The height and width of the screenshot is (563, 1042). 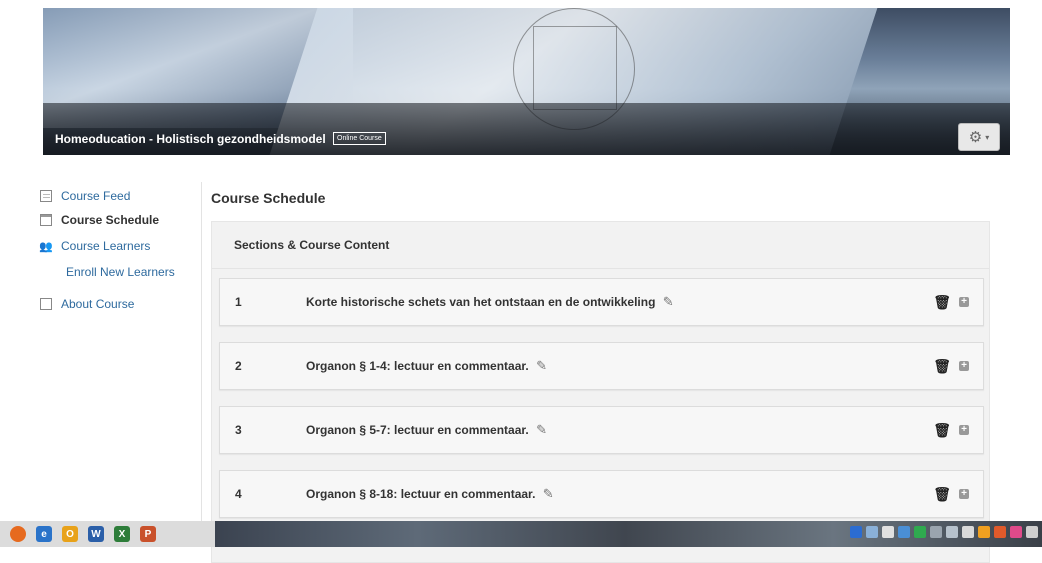 What do you see at coordinates (238, 366) in the screenshot?
I see `section-number: 2` at bounding box center [238, 366].